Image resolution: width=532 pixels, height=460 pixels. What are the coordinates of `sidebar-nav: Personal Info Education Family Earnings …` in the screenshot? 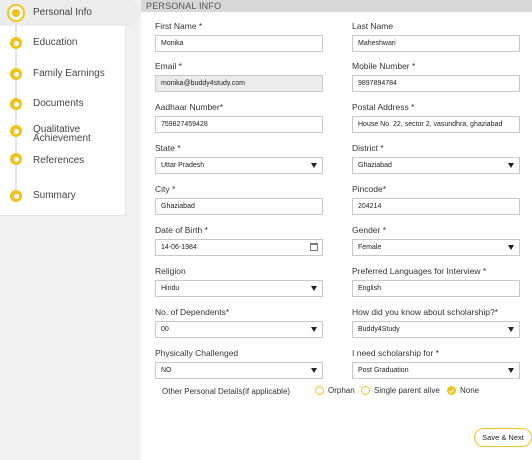 It's located at (71, 108).